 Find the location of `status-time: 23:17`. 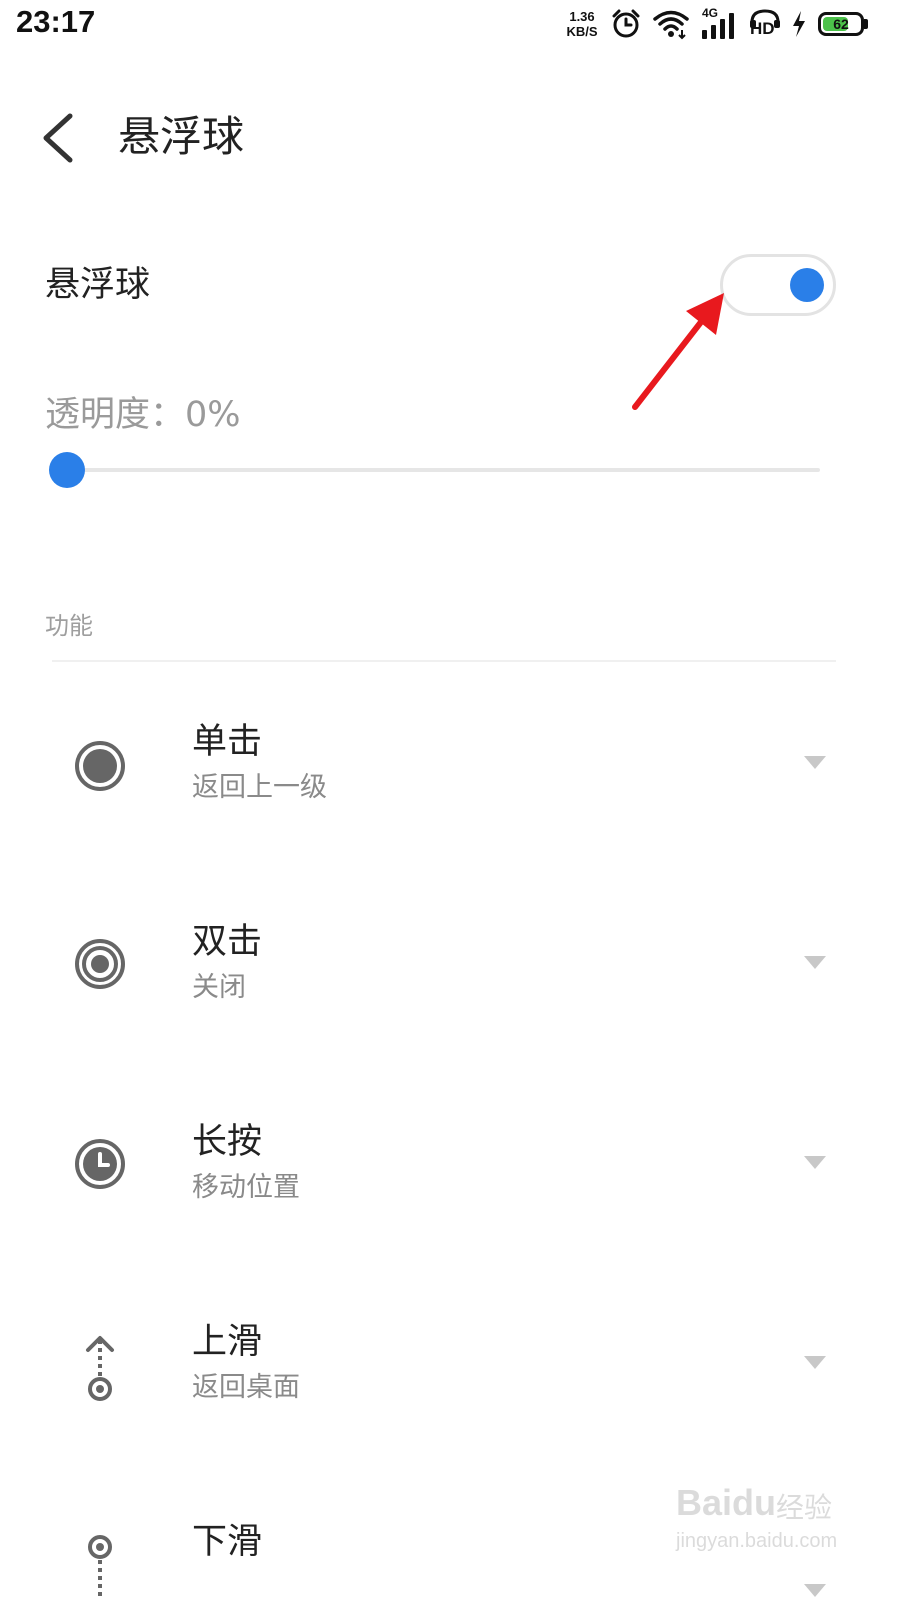

status-time: 23:17 is located at coordinates (56, 21).